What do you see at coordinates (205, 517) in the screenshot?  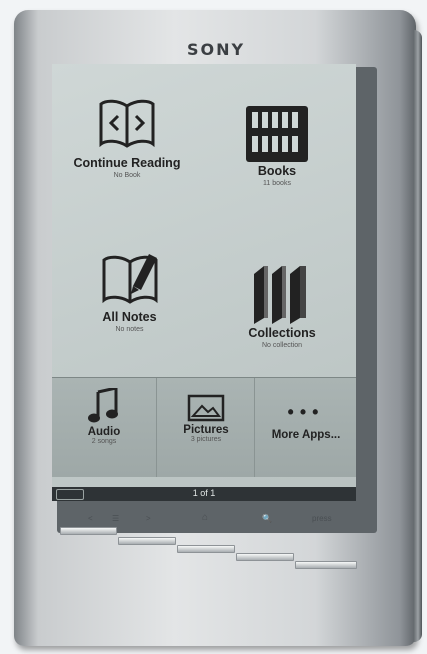 I see `home-button: ⌂` at bounding box center [205, 517].